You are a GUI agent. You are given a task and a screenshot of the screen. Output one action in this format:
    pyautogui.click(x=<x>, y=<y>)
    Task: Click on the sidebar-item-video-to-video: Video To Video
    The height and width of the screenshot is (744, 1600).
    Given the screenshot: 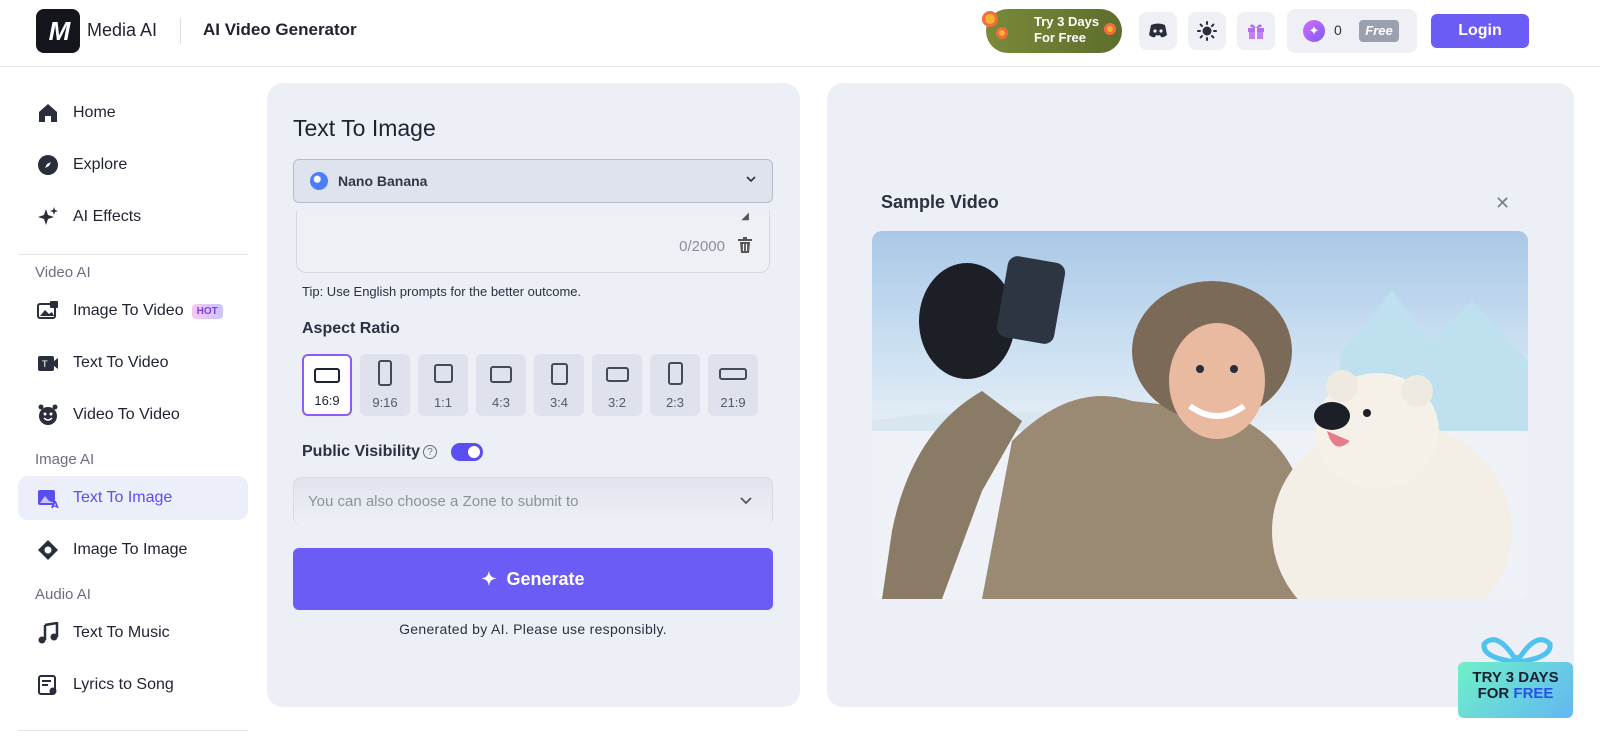 What is the action you would take?
    pyautogui.click(x=133, y=415)
    